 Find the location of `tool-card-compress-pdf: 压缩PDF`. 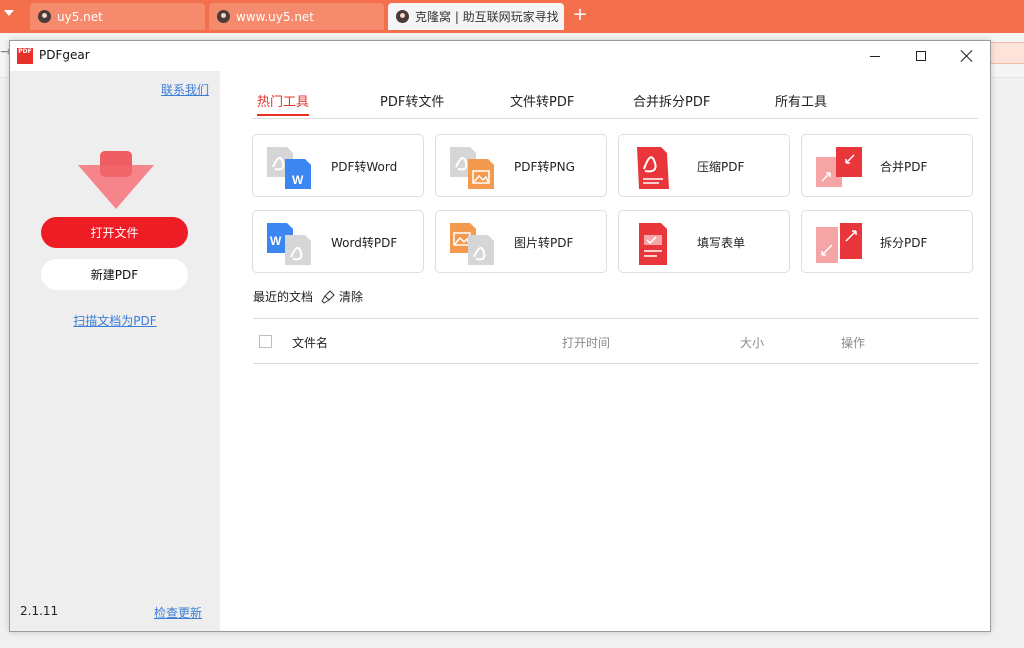

tool-card-compress-pdf: 压缩PDF is located at coordinates (704, 165).